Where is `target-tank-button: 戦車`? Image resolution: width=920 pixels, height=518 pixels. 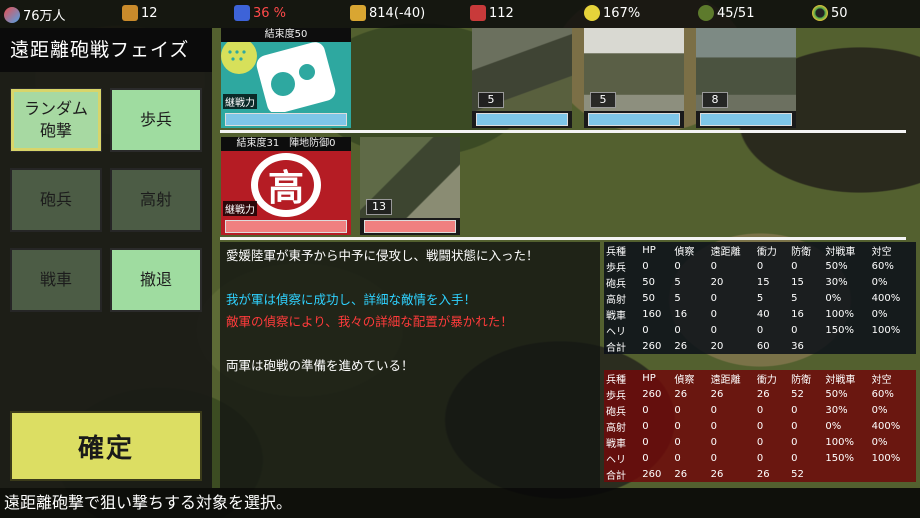 target-tank-button: 戦車 is located at coordinates (56, 280).